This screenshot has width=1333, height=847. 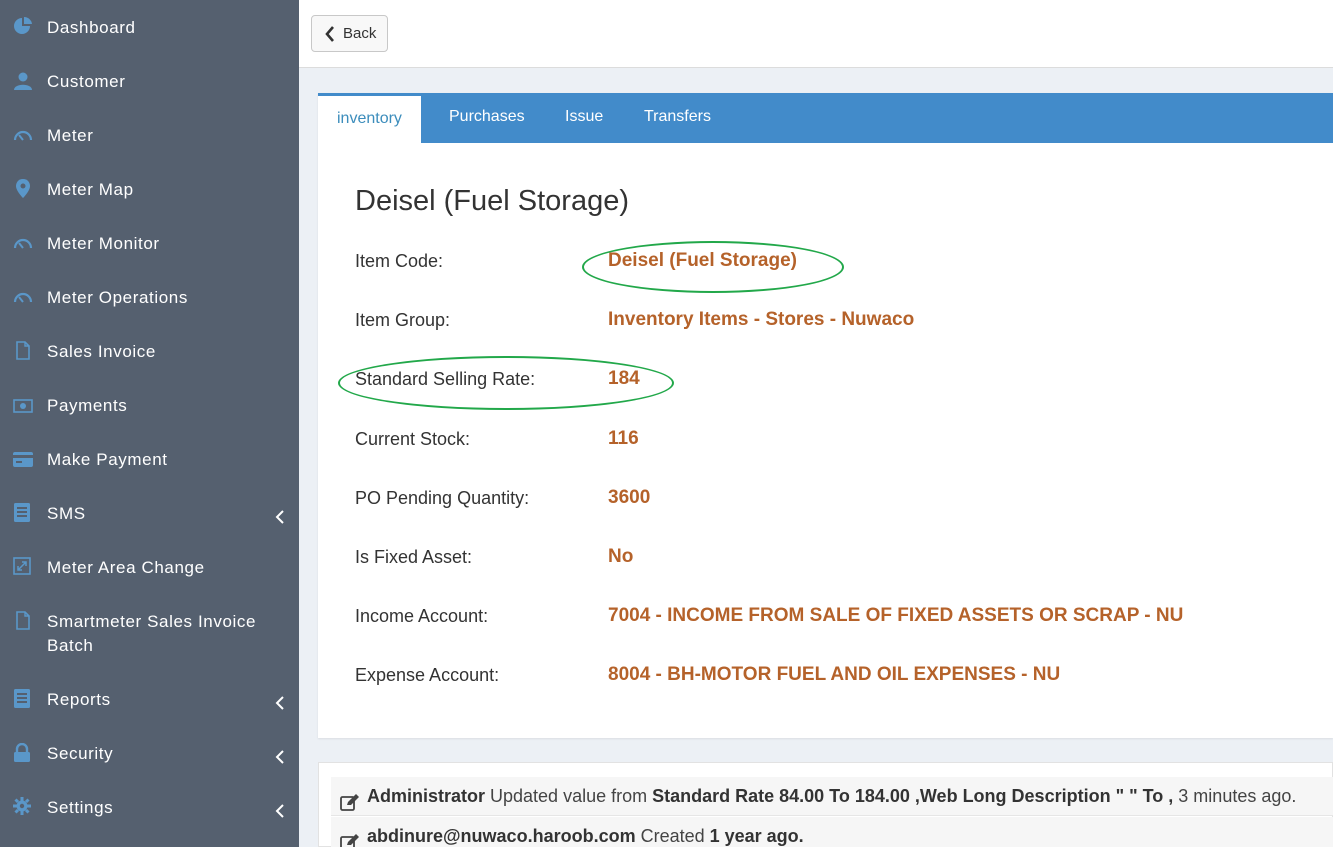 I want to click on sidebar-item-smartmeter-sales-invoice-batch: Smartmeter Sales Invoice Batch, so click(x=149, y=636).